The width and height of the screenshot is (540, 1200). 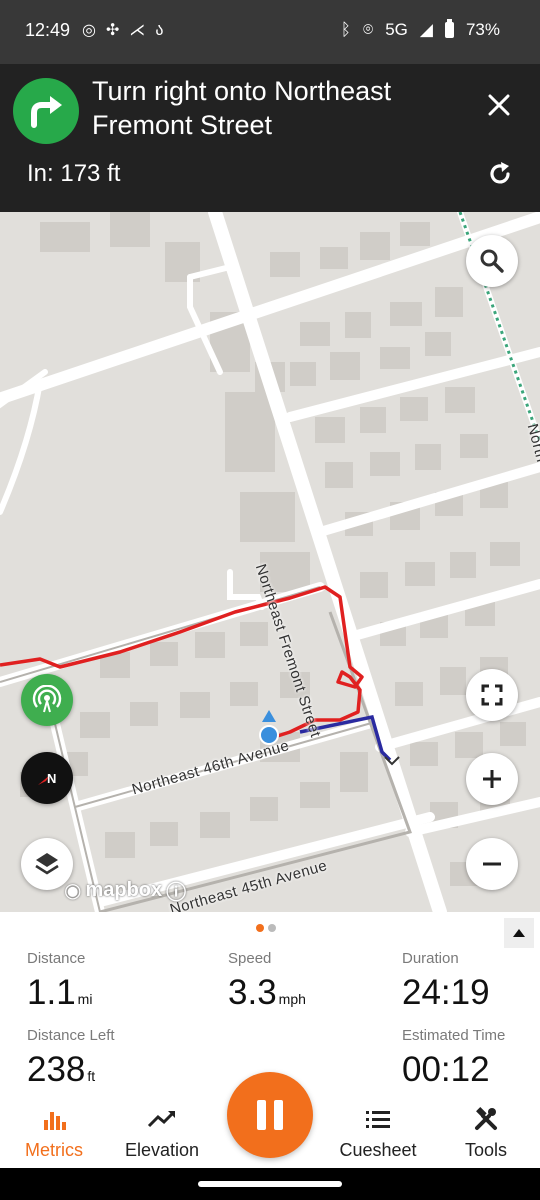 I want to click on info-icon: ⓘ, so click(x=176, y=890).